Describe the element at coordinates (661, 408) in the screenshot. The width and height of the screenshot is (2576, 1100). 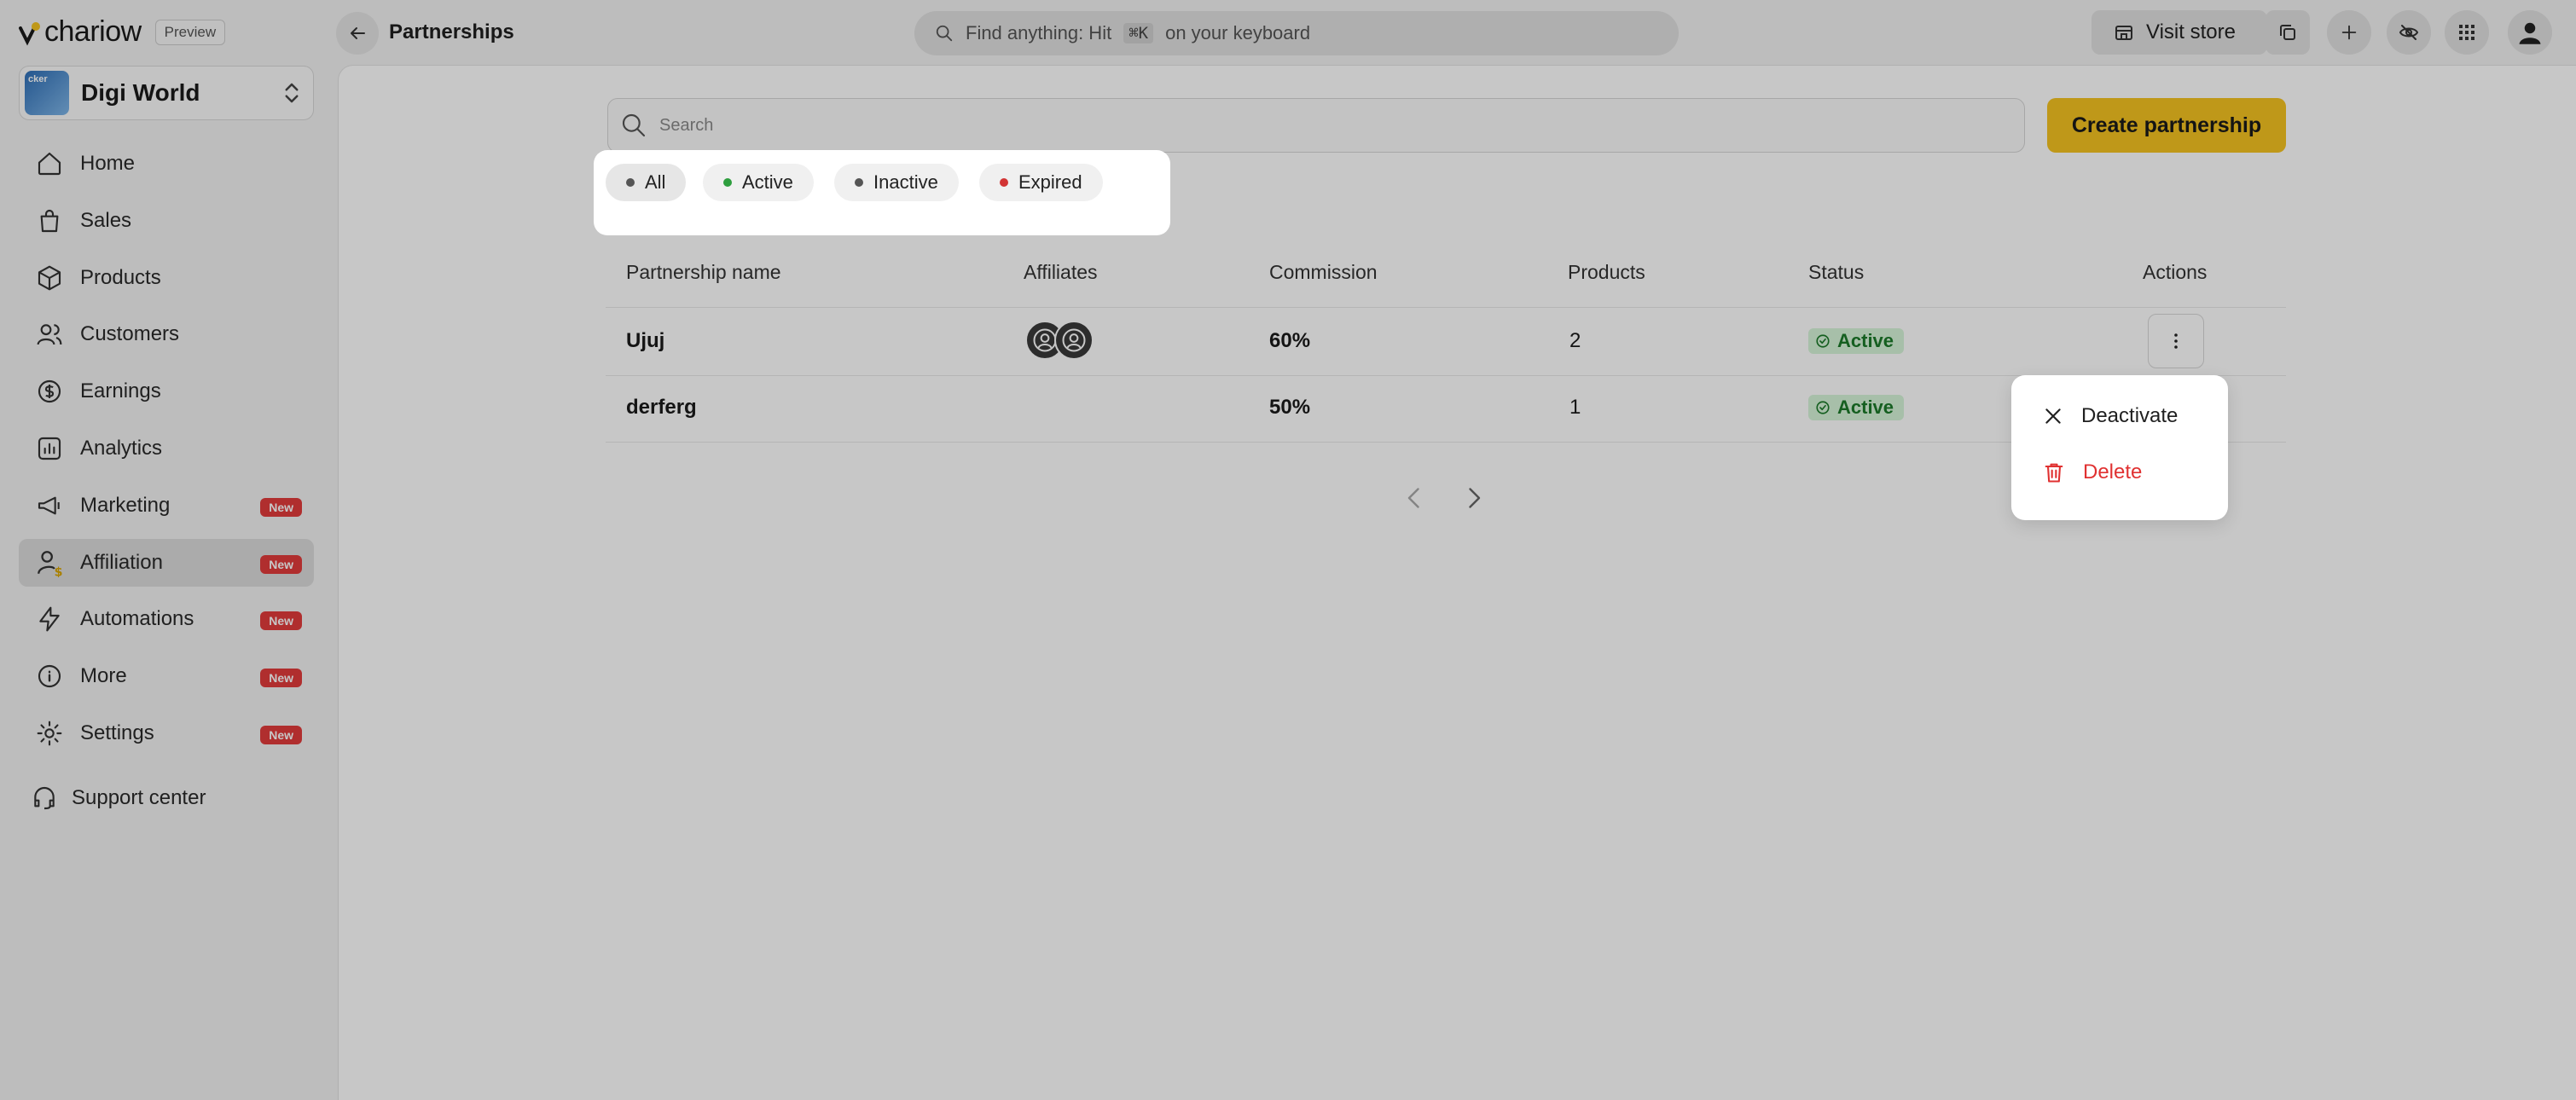
I see `partnership-name: derferg` at that location.